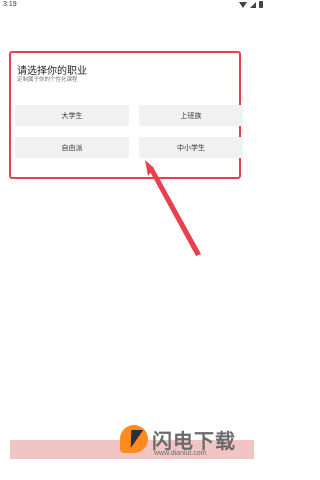  I want to click on arrow-shaft, so click(175, 211).